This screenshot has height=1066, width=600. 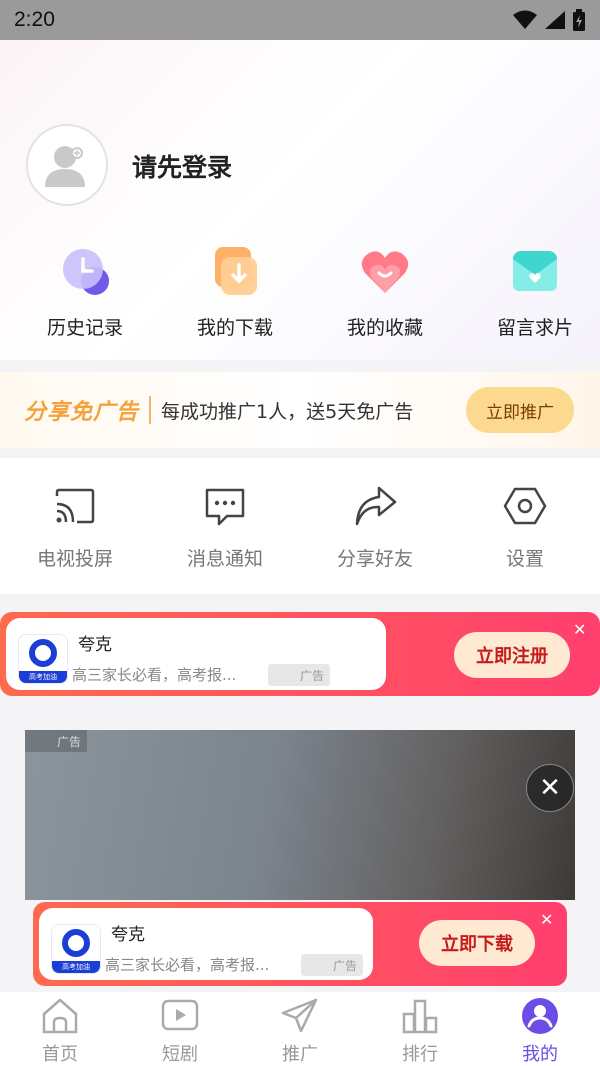 I want to click on quick-action-favorites: 我的收藏, so click(x=385, y=292).